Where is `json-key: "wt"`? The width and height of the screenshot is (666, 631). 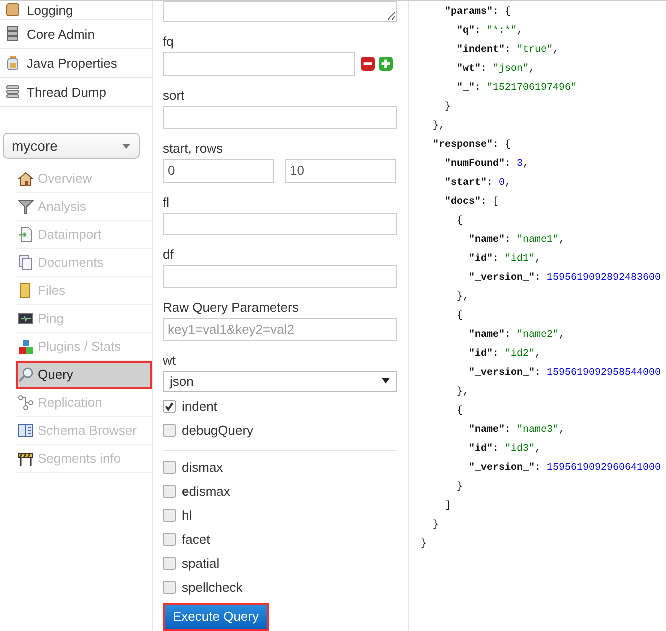
json-key: "wt" is located at coordinates (469, 69).